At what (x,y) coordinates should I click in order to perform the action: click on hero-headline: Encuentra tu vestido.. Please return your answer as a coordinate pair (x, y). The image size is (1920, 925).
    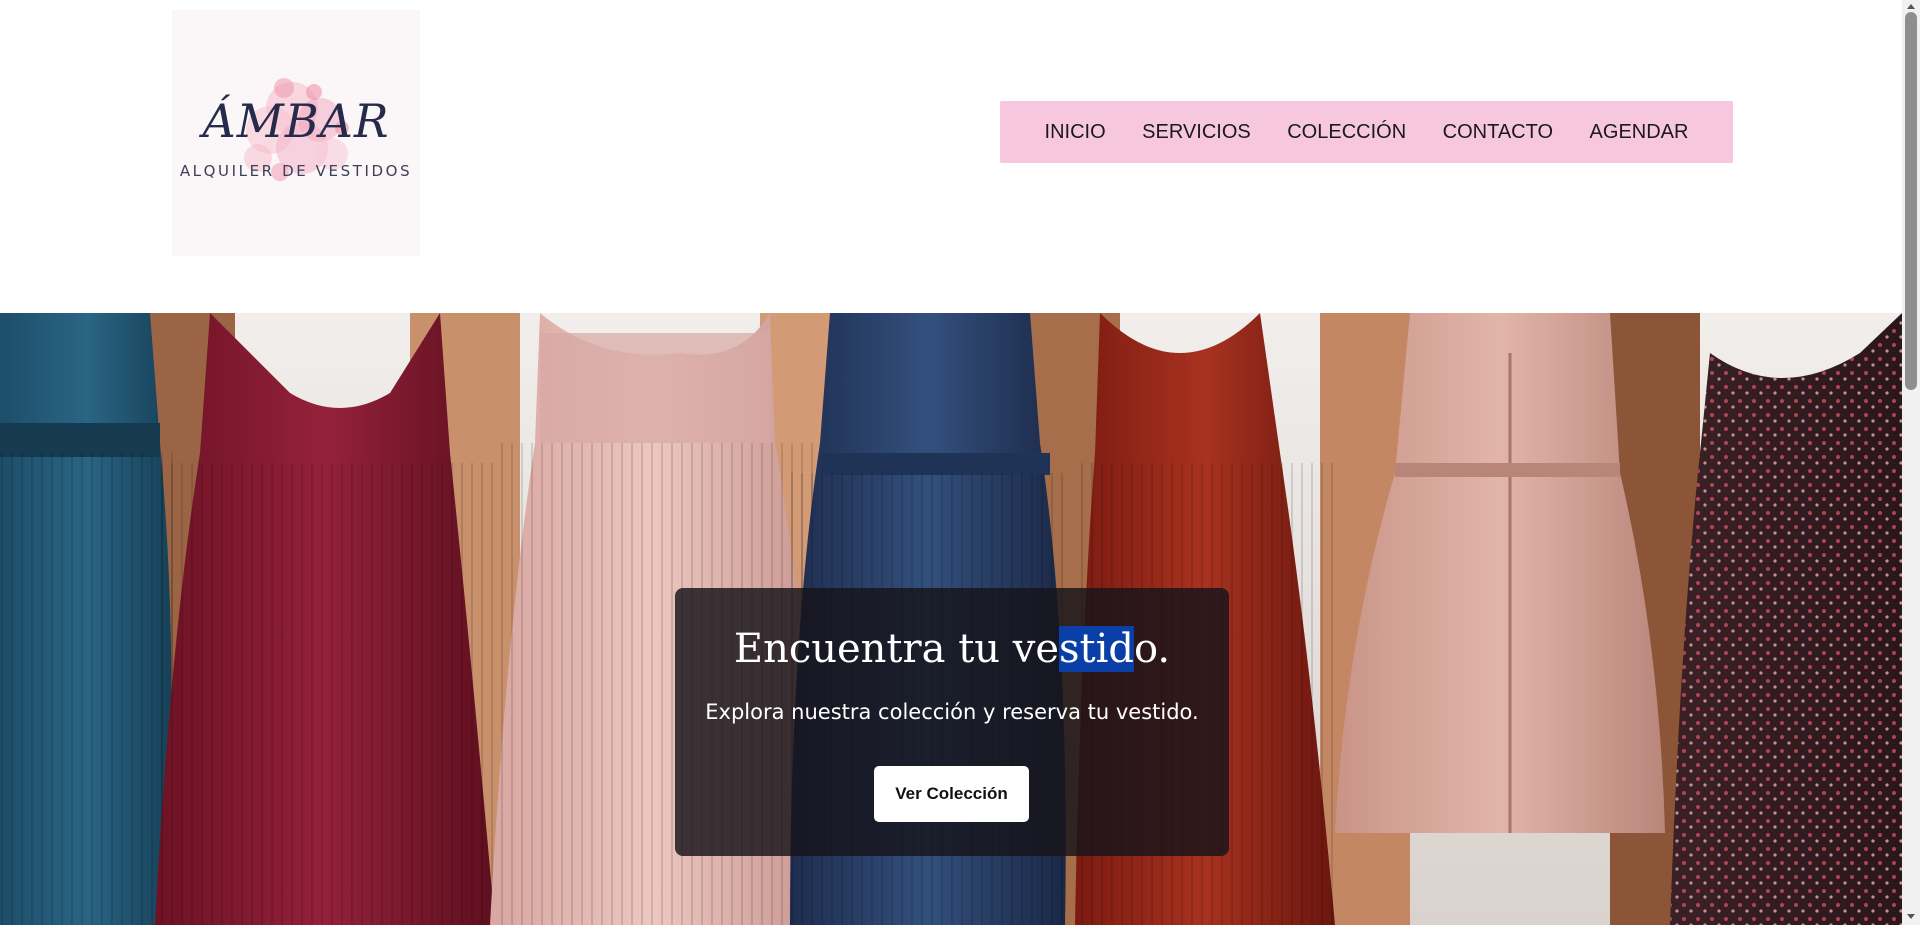
    Looking at the image, I should click on (952, 649).